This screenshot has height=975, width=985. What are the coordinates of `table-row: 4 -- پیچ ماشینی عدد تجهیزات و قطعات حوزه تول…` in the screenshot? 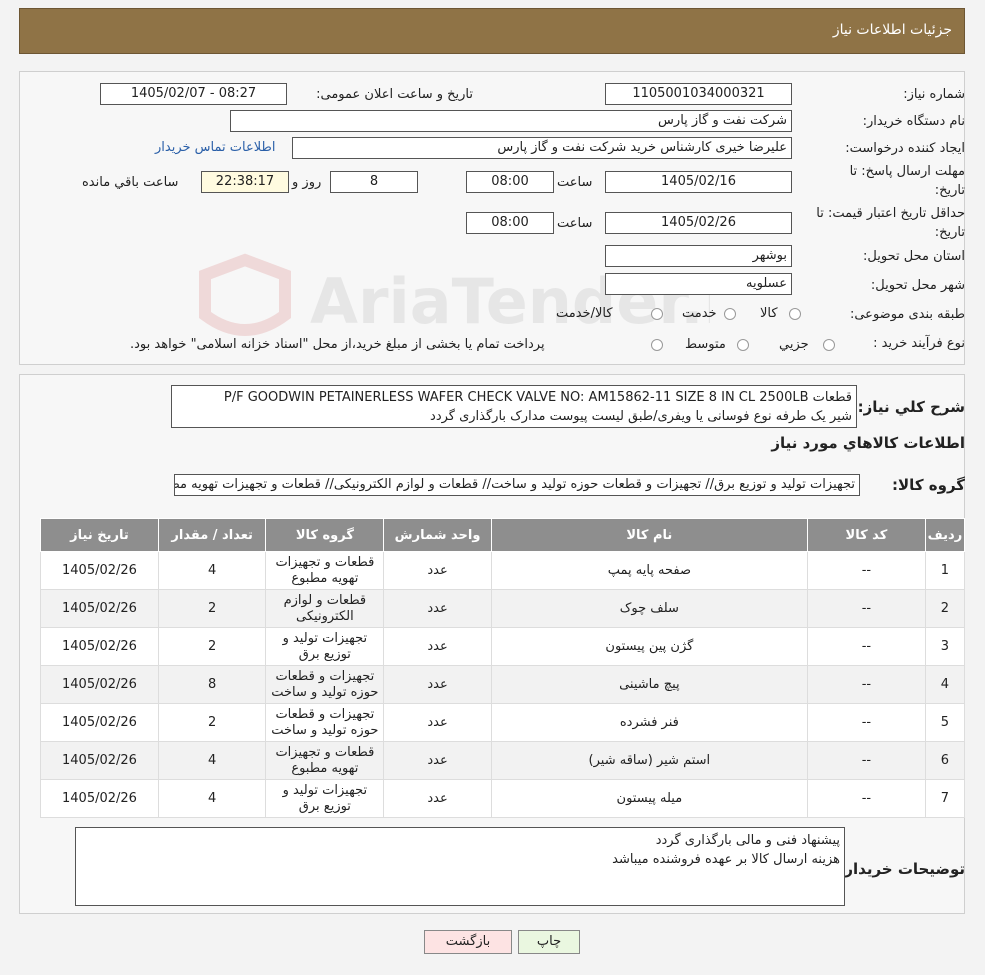 It's located at (503, 684).